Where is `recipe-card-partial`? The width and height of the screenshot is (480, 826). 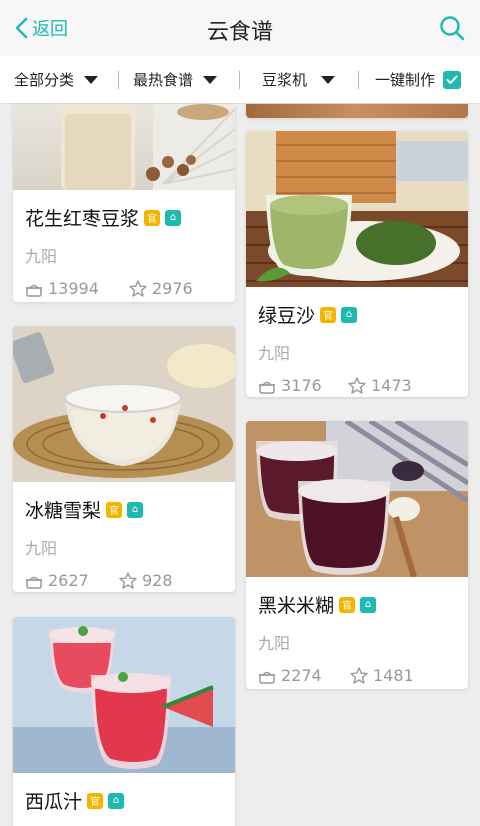 recipe-card-partial is located at coordinates (357, 111).